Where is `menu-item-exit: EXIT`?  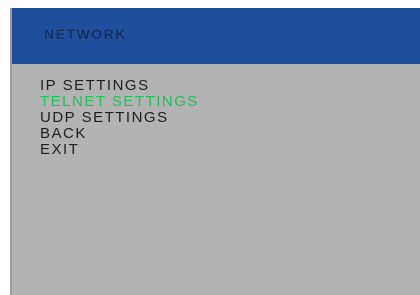 menu-item-exit: EXIT is located at coordinates (119, 150).